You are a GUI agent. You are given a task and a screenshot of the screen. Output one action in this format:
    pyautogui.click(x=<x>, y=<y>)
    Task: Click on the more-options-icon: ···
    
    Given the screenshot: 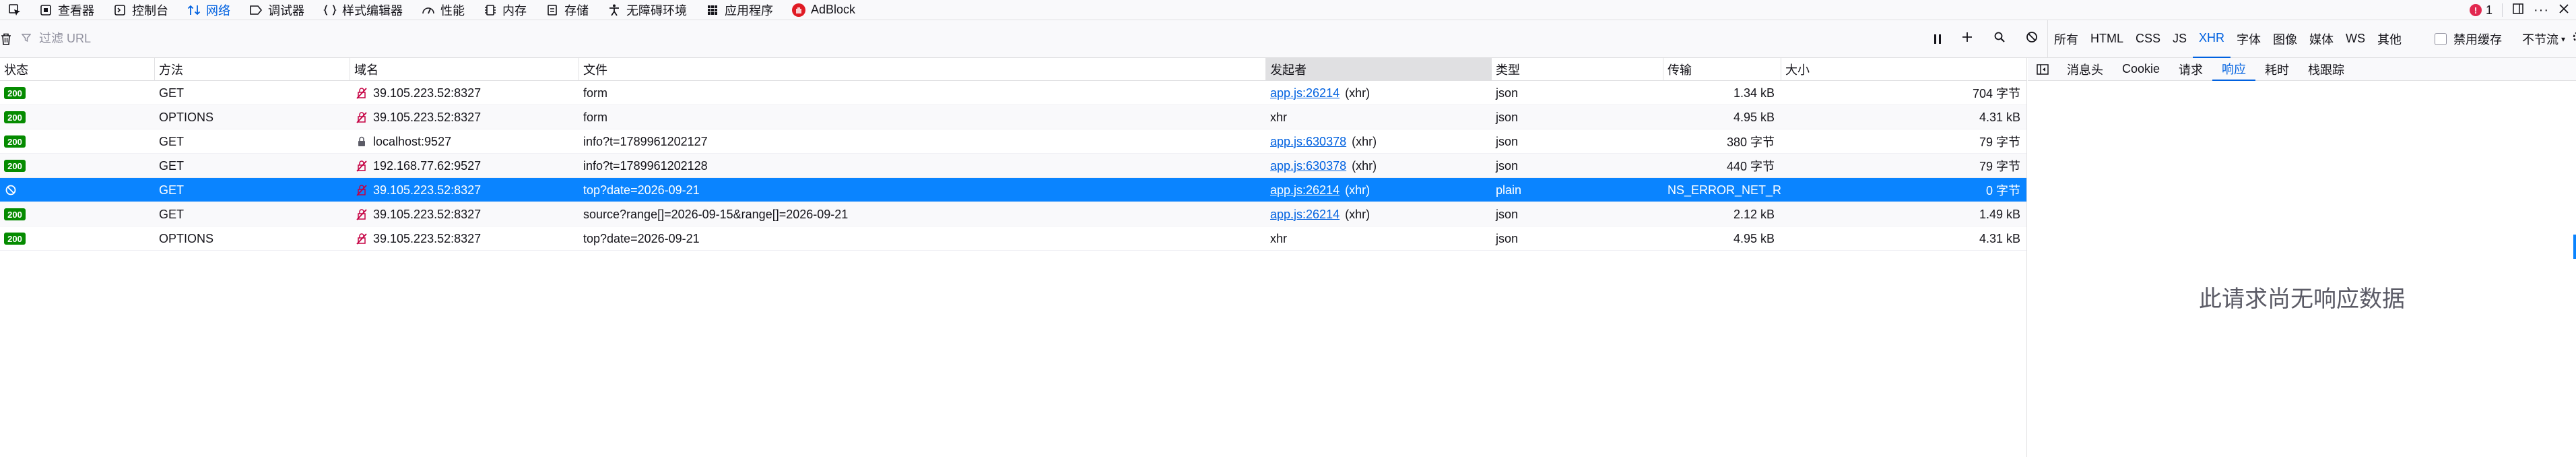 What is the action you would take?
    pyautogui.click(x=2541, y=10)
    